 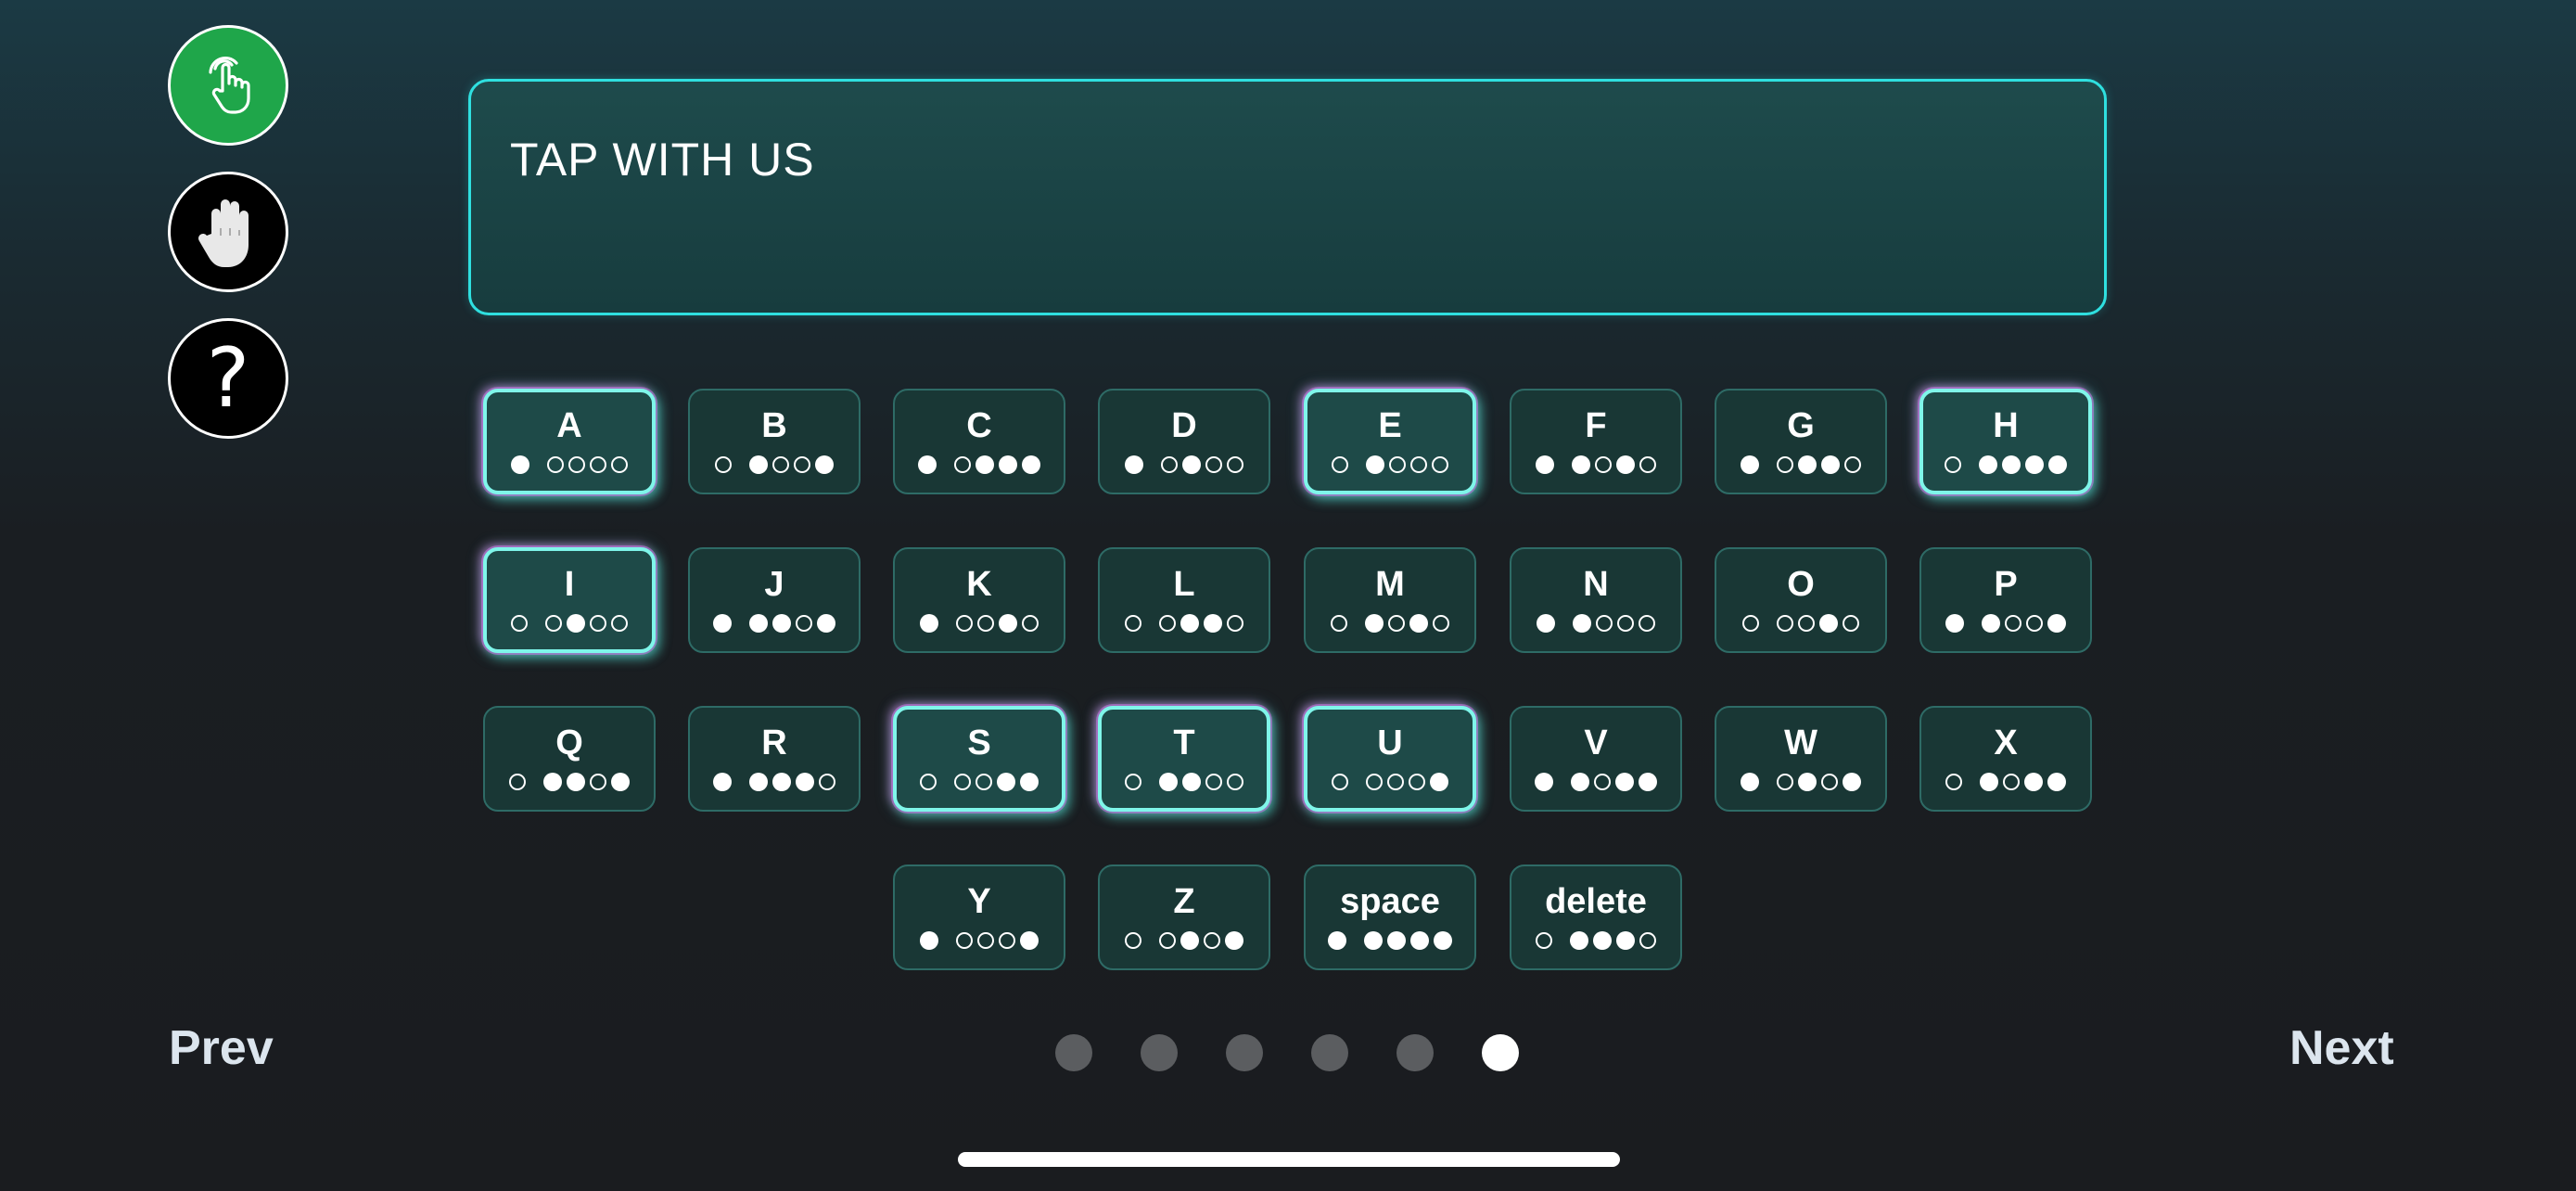 I want to click on raised-hand-icon, so click(x=228, y=232).